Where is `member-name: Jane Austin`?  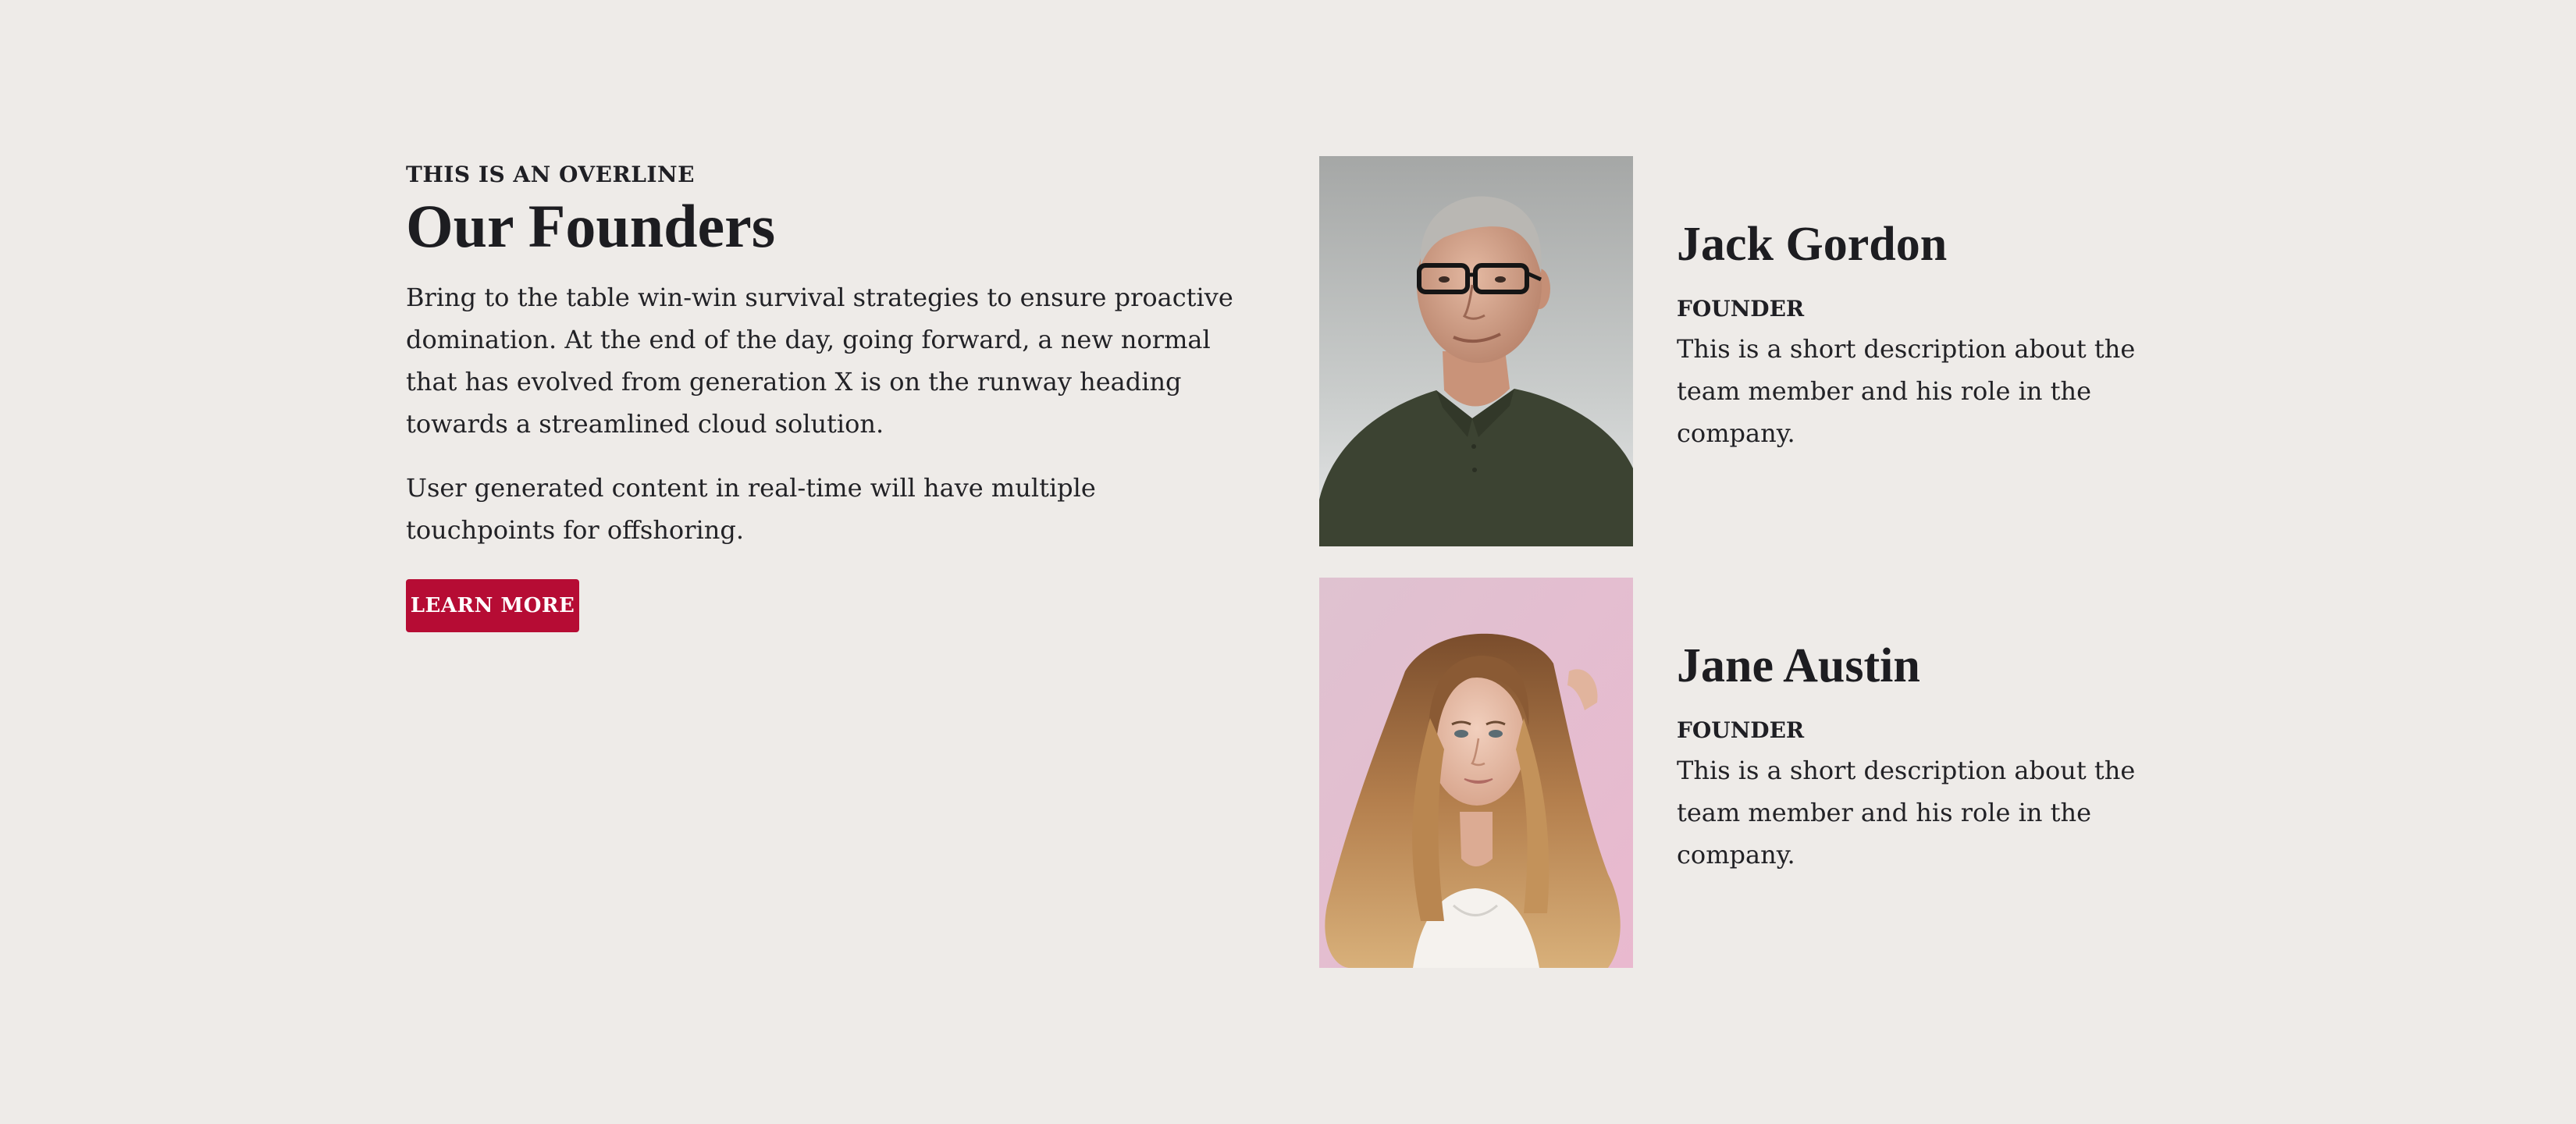
member-name: Jane Austin is located at coordinates (1798, 665).